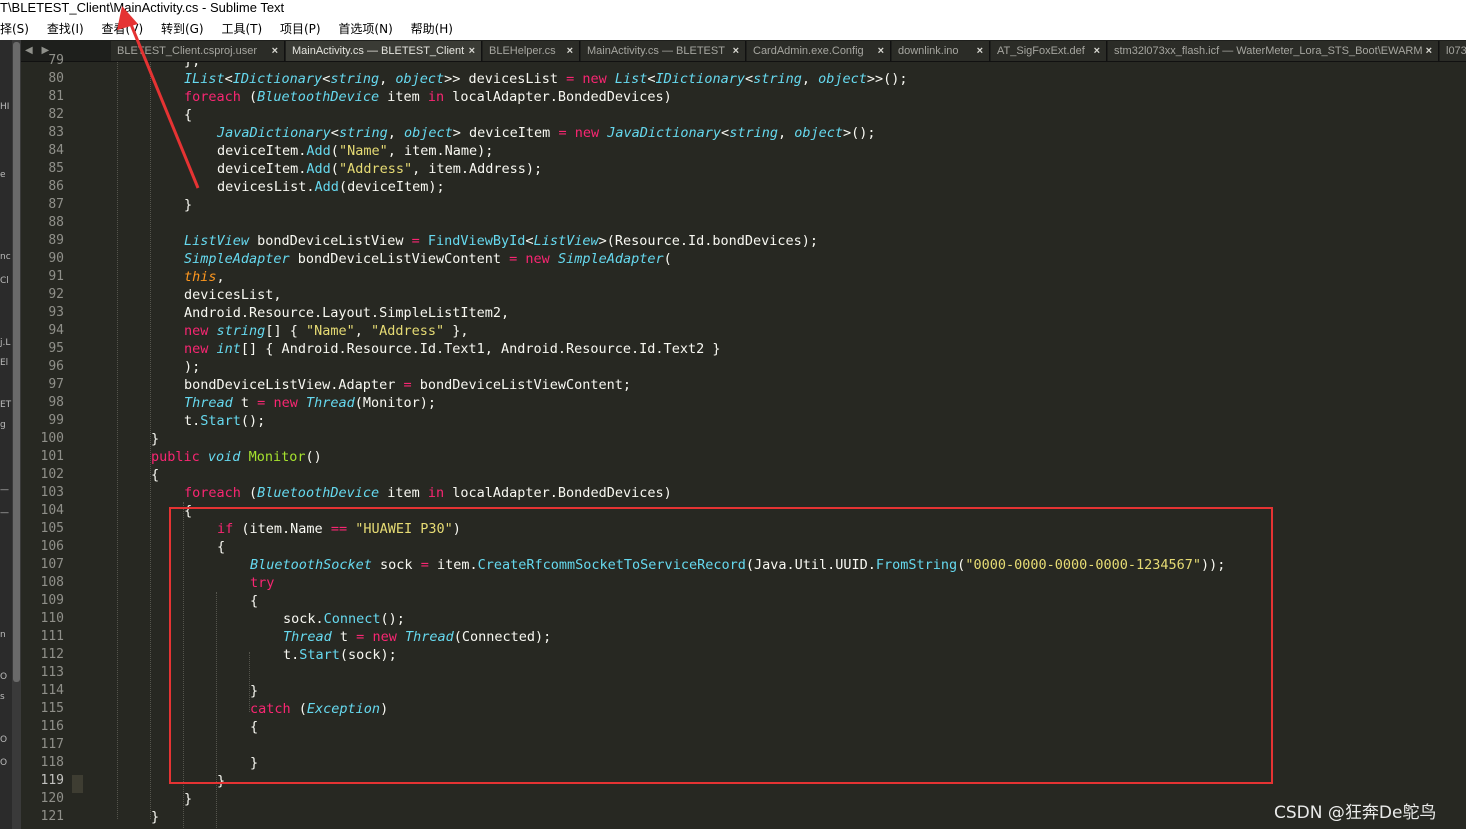  Describe the element at coordinates (237, 259) in the screenshot. I see `code-token: SimpleAdapter` at that location.